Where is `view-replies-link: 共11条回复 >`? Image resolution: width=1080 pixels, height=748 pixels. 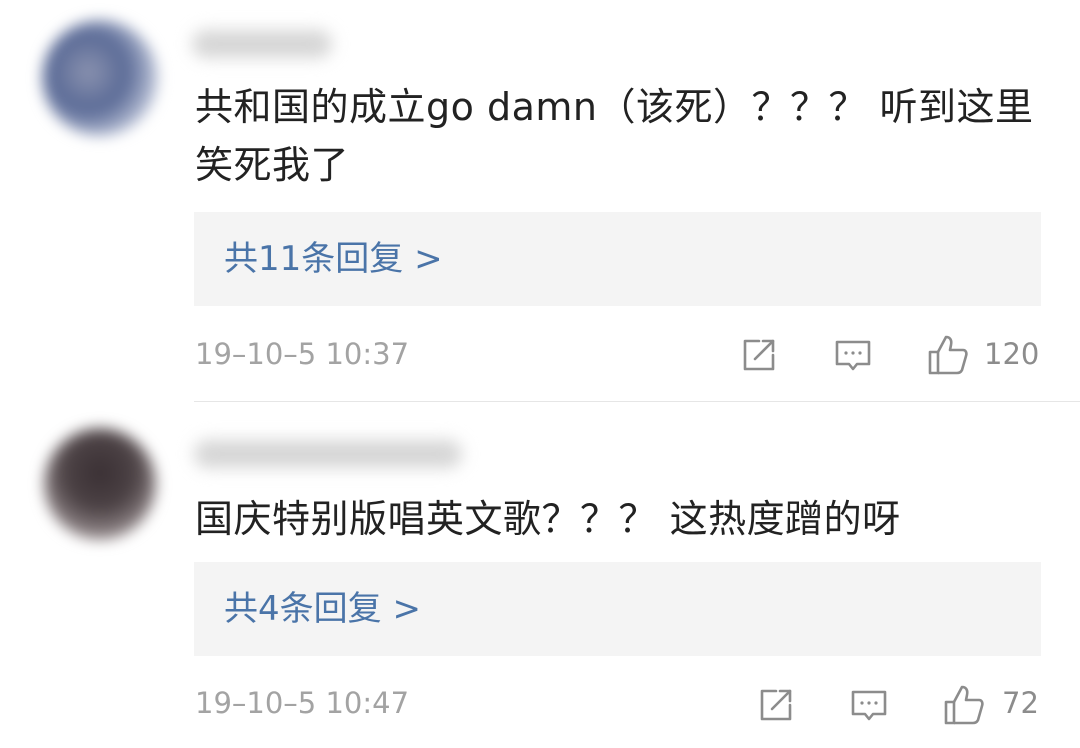 view-replies-link: 共11条回复 > is located at coordinates (333, 259).